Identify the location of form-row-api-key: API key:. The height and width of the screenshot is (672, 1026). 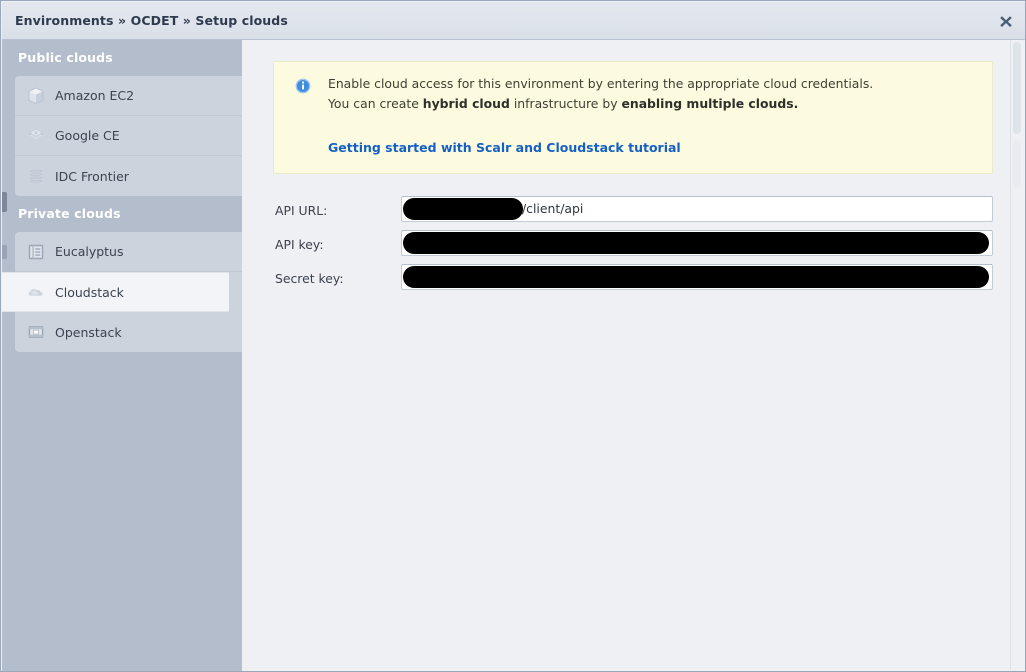
(633, 246).